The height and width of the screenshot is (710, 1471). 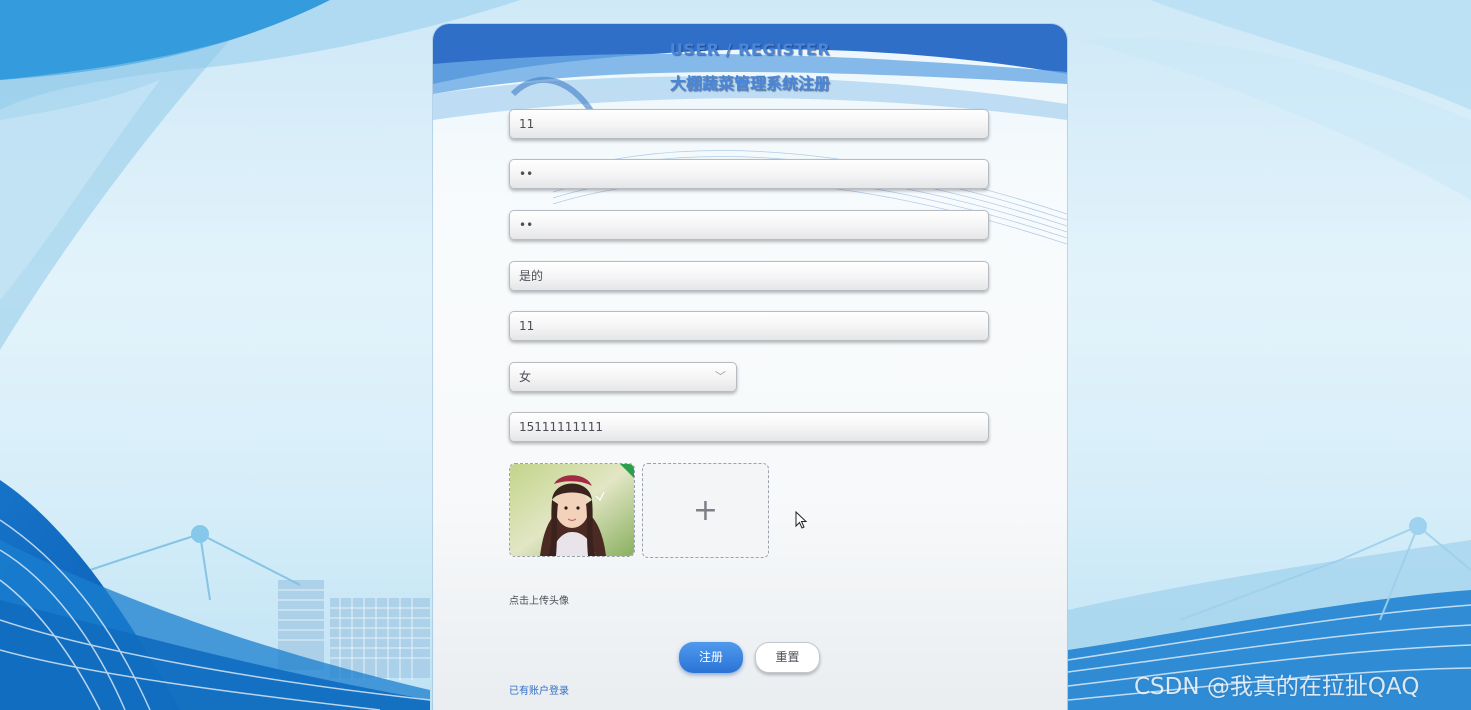 I want to click on login-link: 已有账户登录, so click(x=539, y=689).